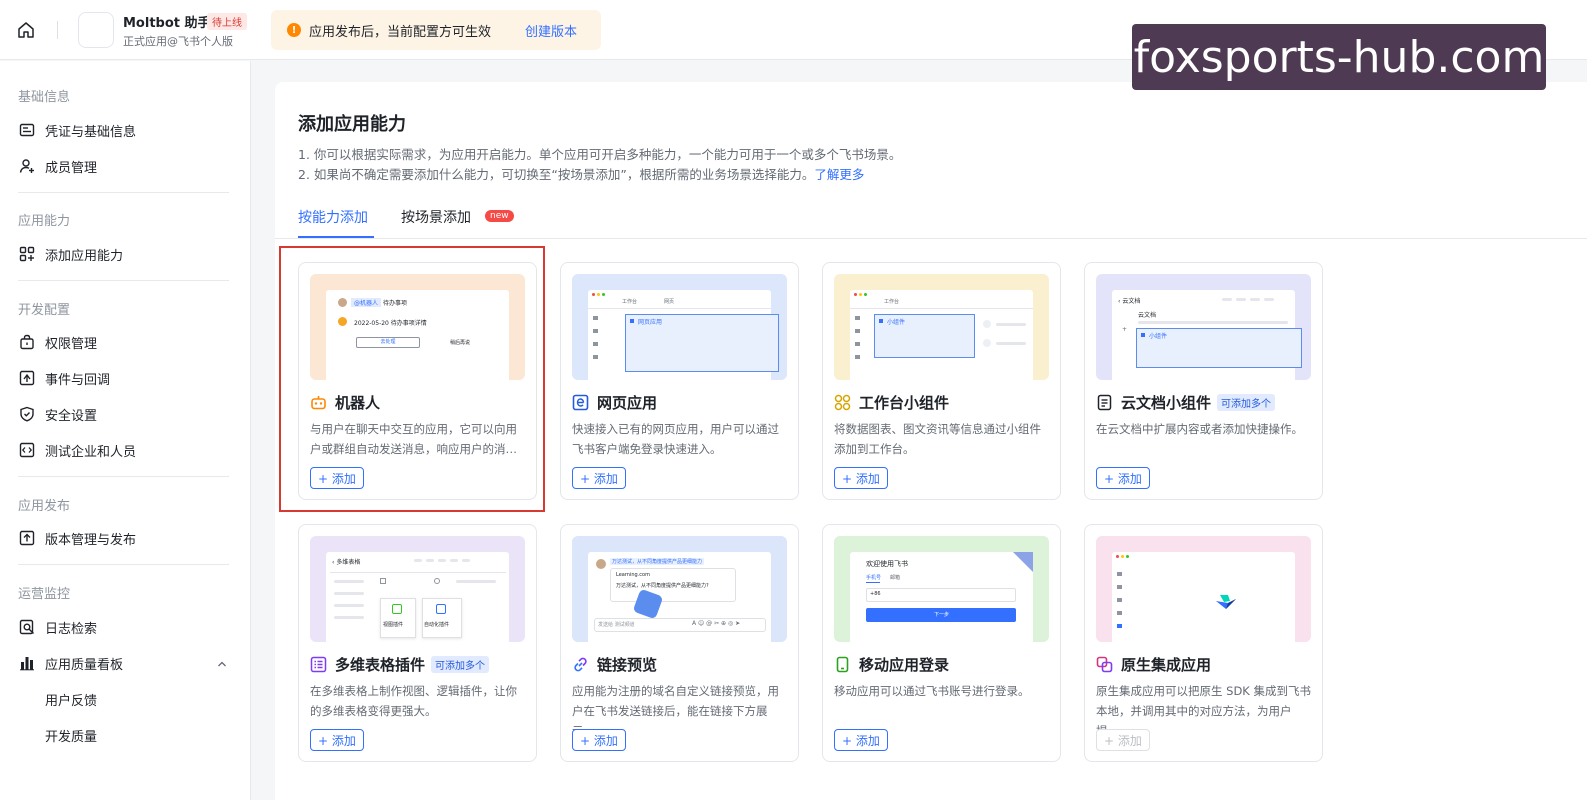 The image size is (1587, 800). I want to click on lock-bag-icon, so click(27, 342).